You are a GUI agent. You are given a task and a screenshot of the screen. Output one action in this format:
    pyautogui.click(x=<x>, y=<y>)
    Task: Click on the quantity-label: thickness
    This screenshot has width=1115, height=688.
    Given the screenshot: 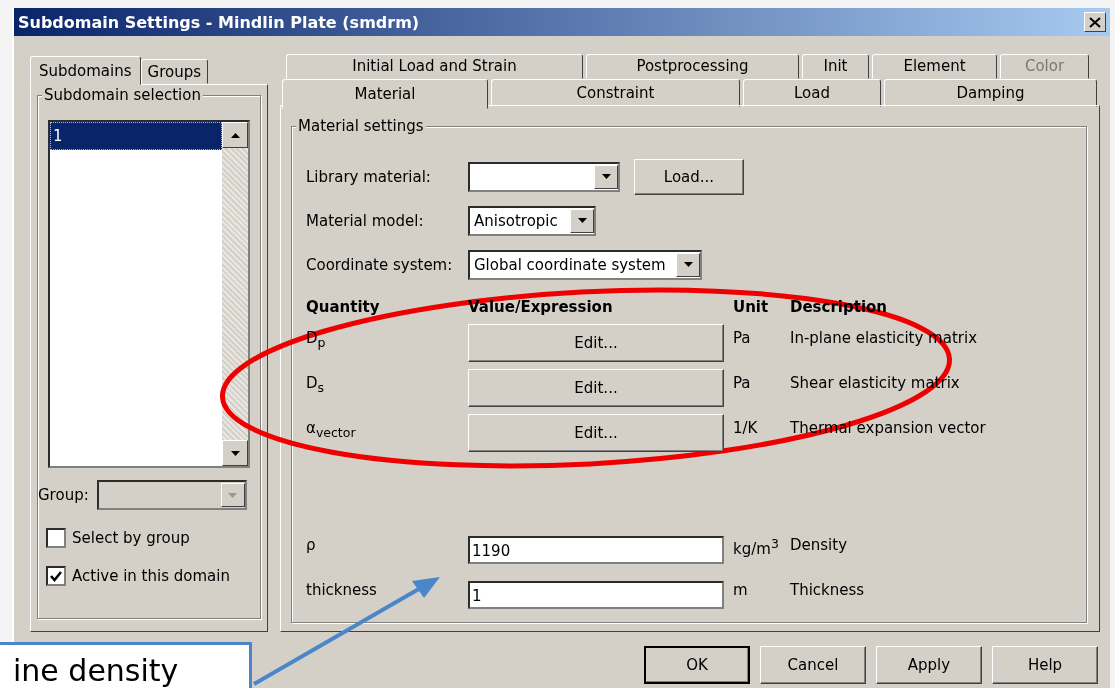 What is the action you would take?
    pyautogui.click(x=342, y=590)
    